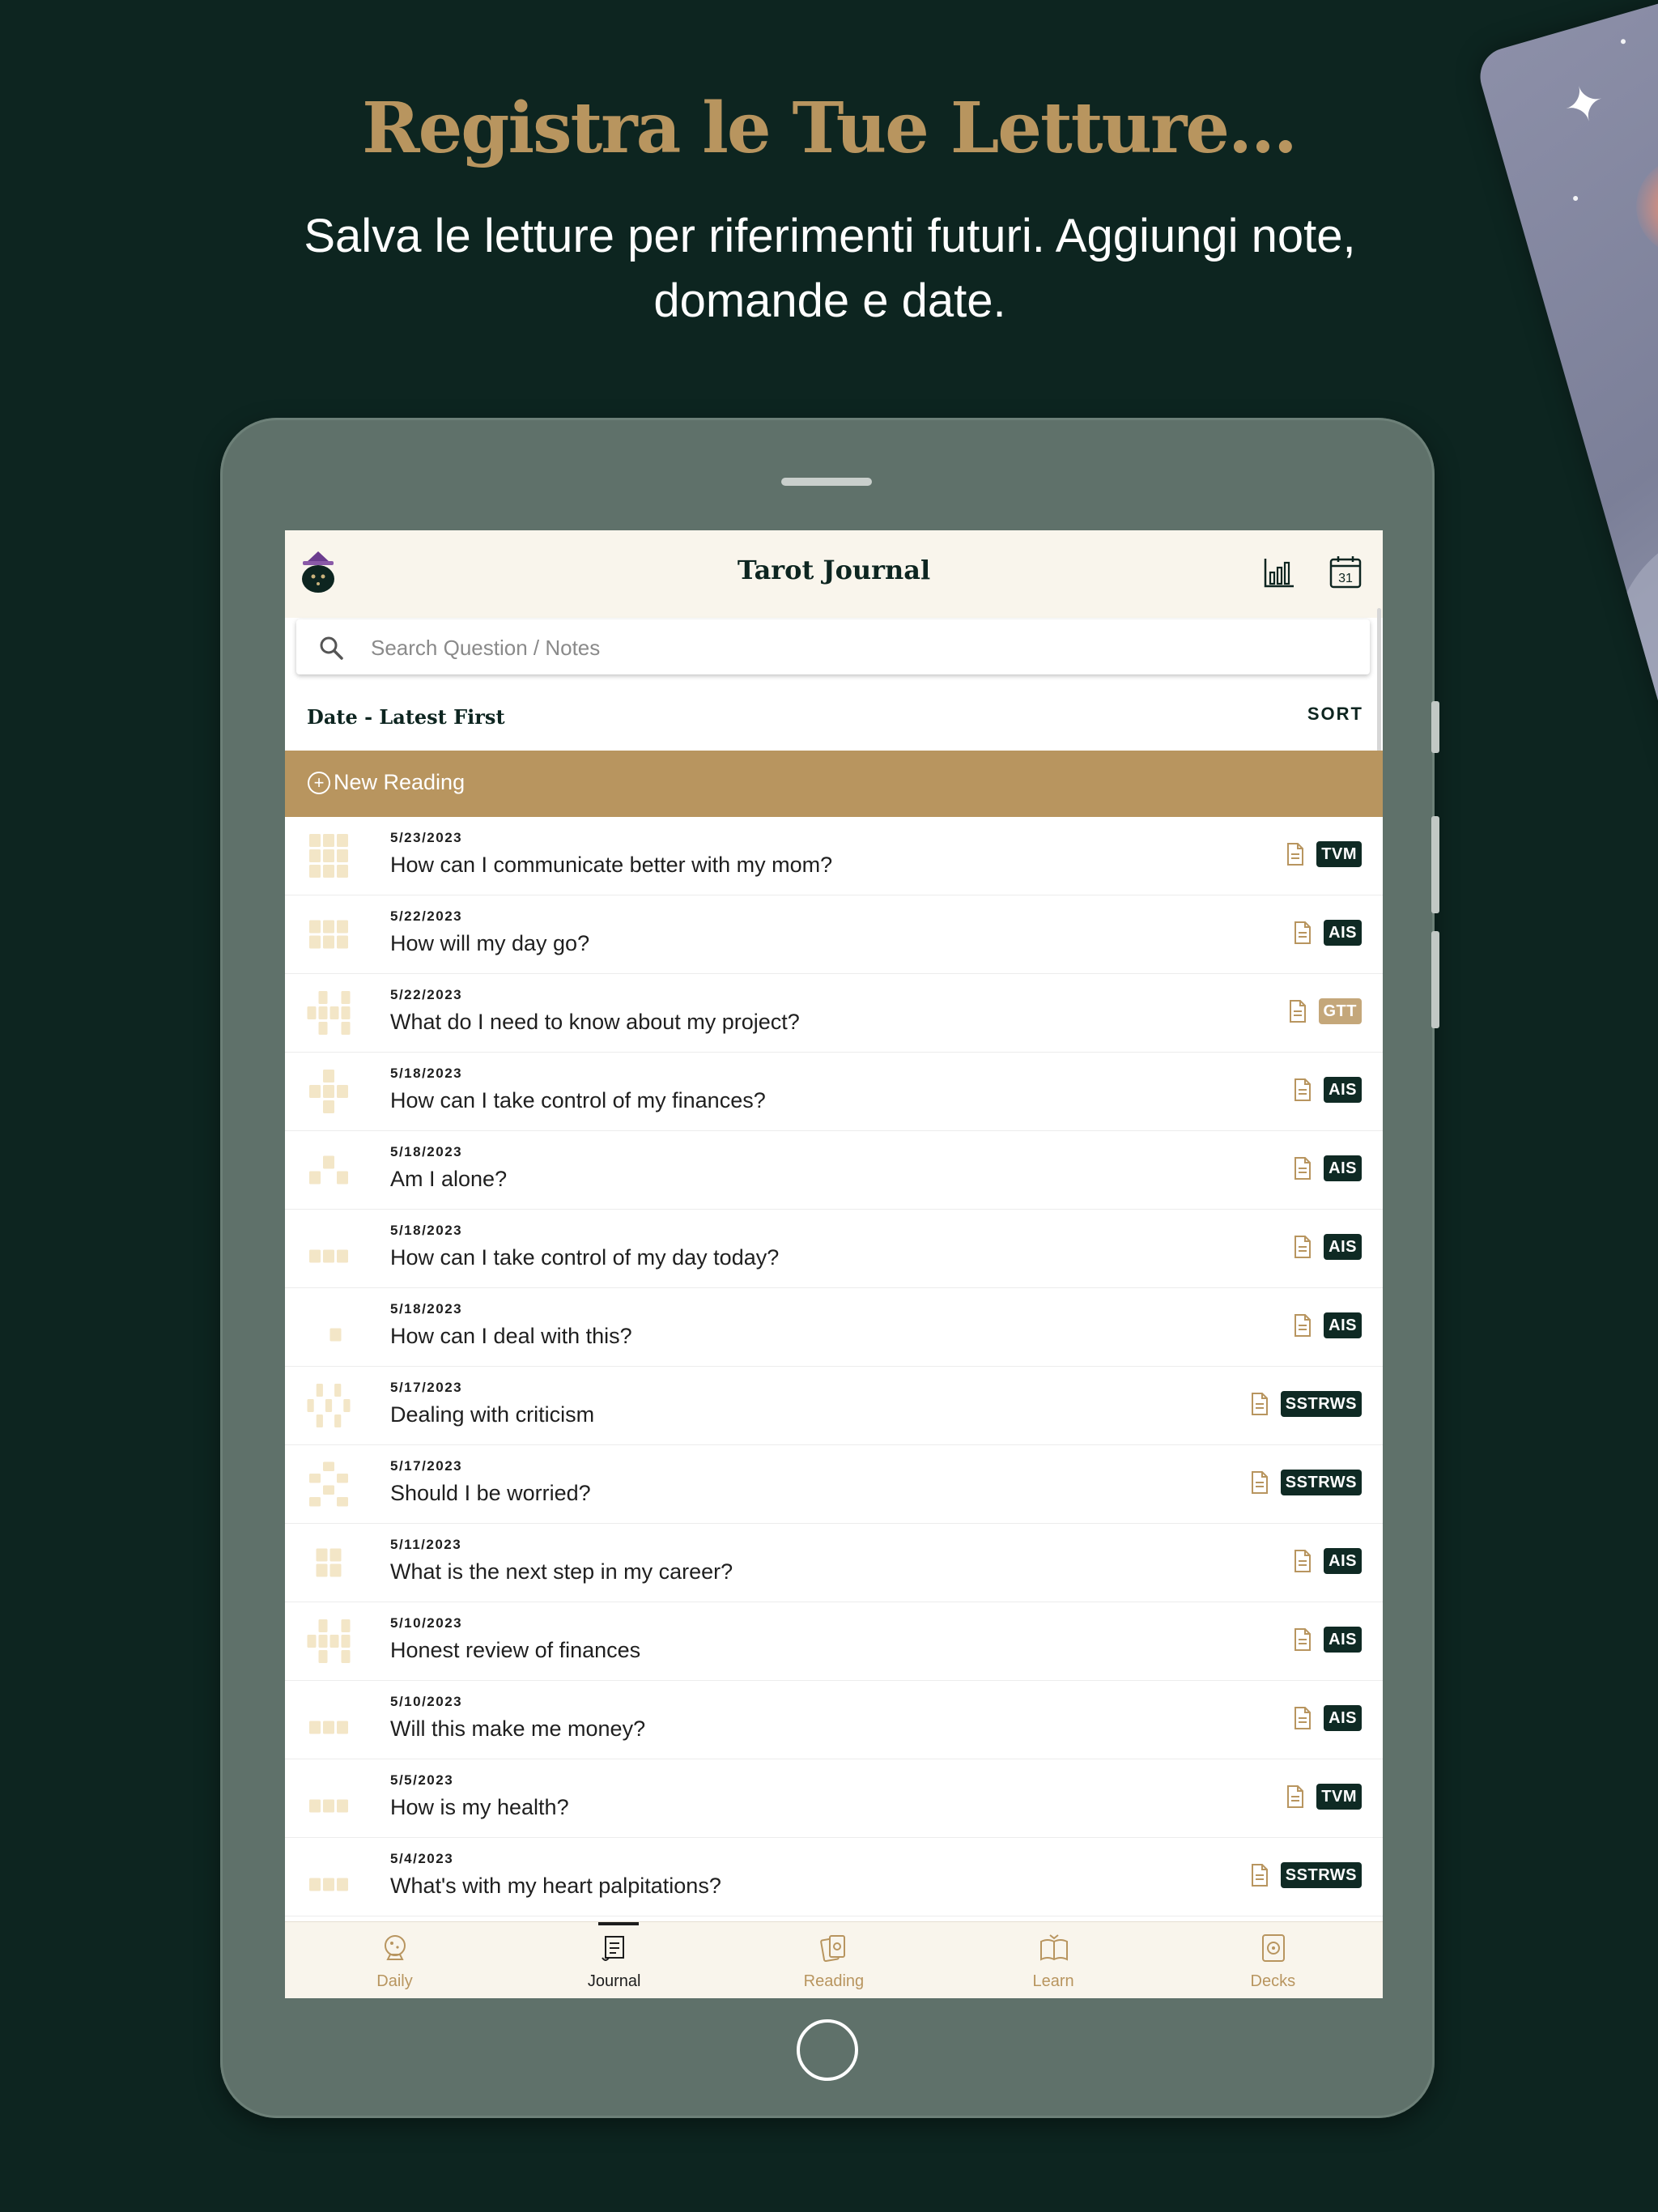 The width and height of the screenshot is (1658, 2212). Describe the element at coordinates (555, 1886) in the screenshot. I see `reading-question: What's with my heart palpitations?` at that location.